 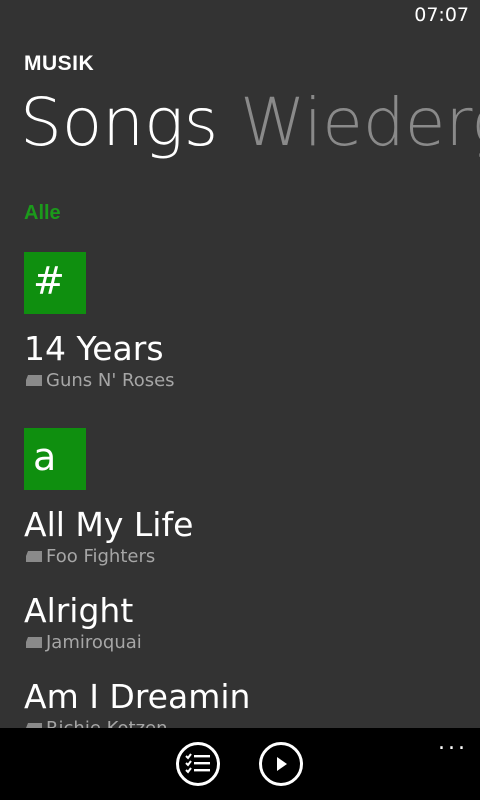 I want to click on list-item: Alright Jamiroquai, so click(x=252, y=622).